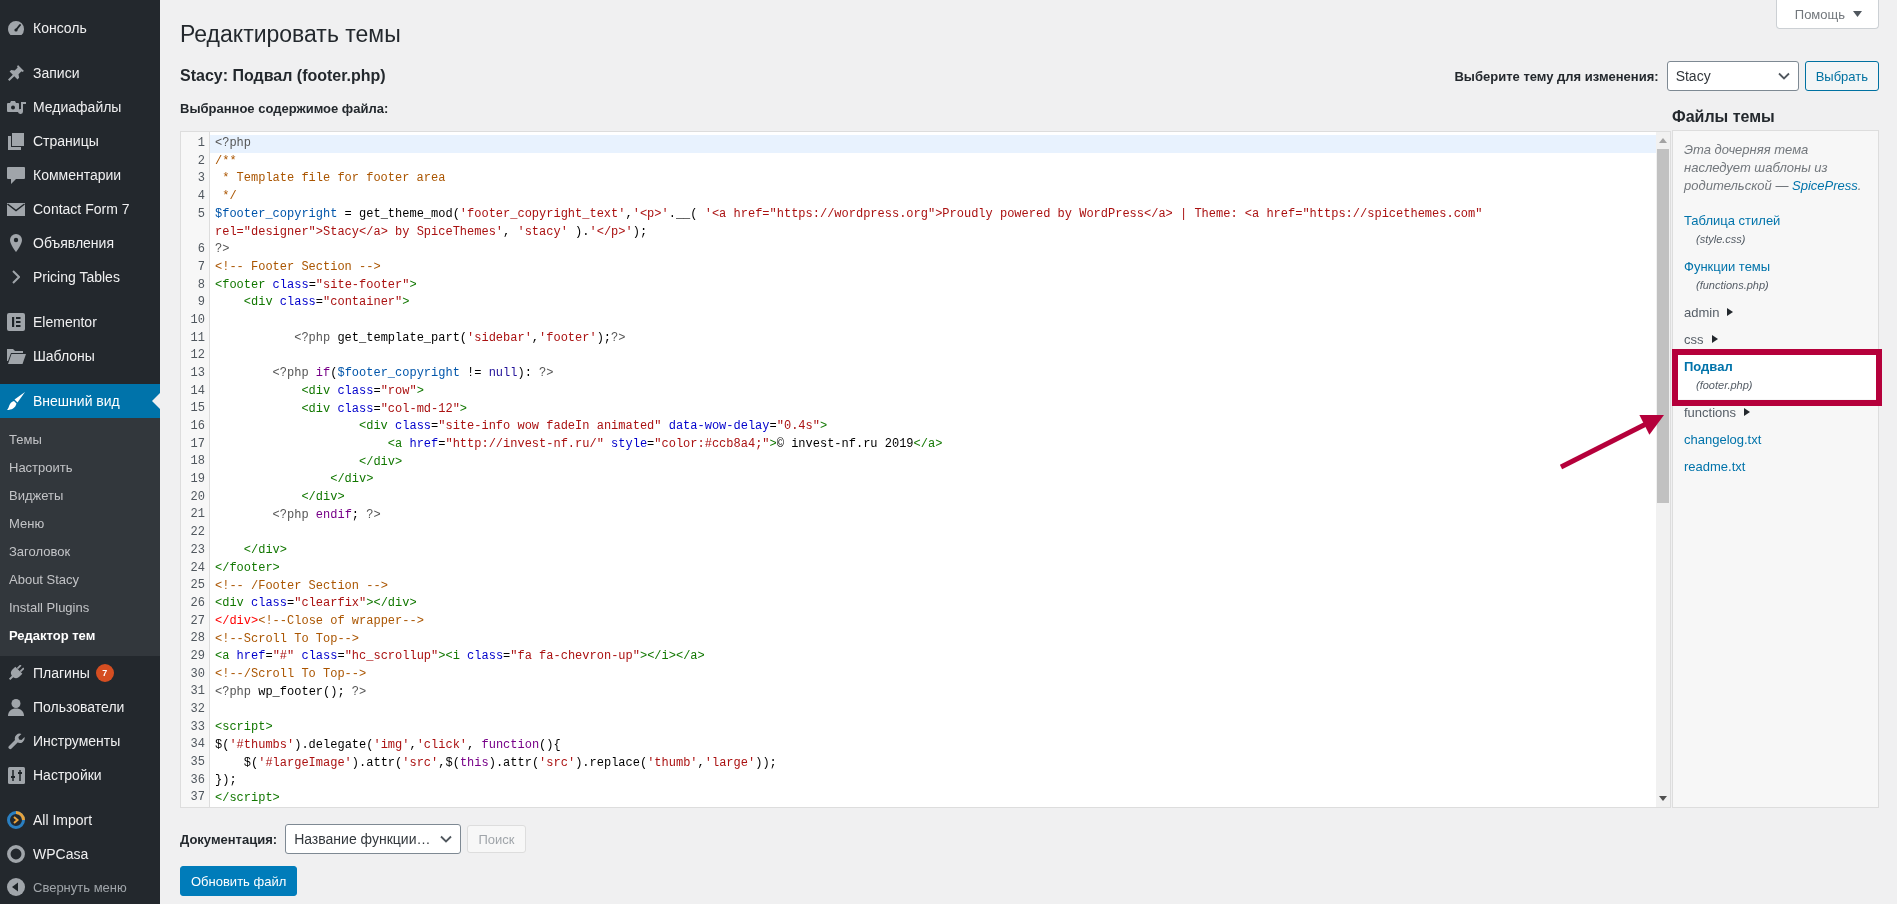 The width and height of the screenshot is (1897, 904). Describe the element at coordinates (1732, 76) in the screenshot. I see `theme-select: Stacy` at that location.